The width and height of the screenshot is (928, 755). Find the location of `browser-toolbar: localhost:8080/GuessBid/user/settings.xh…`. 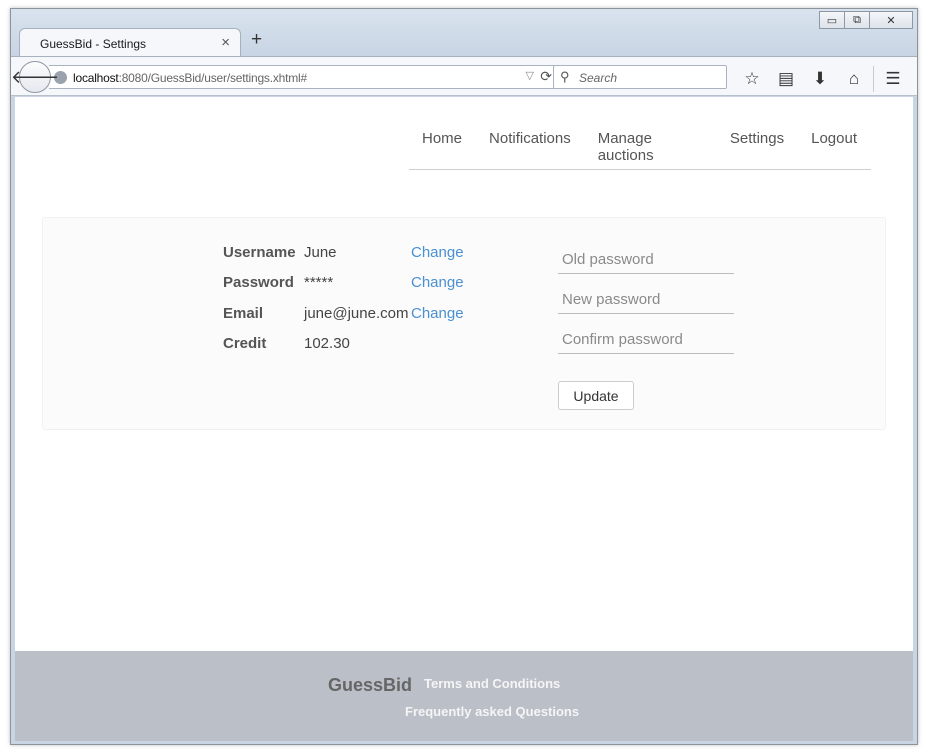

browser-toolbar: localhost:8080/GuessBid/user/settings.xh… is located at coordinates (464, 76).